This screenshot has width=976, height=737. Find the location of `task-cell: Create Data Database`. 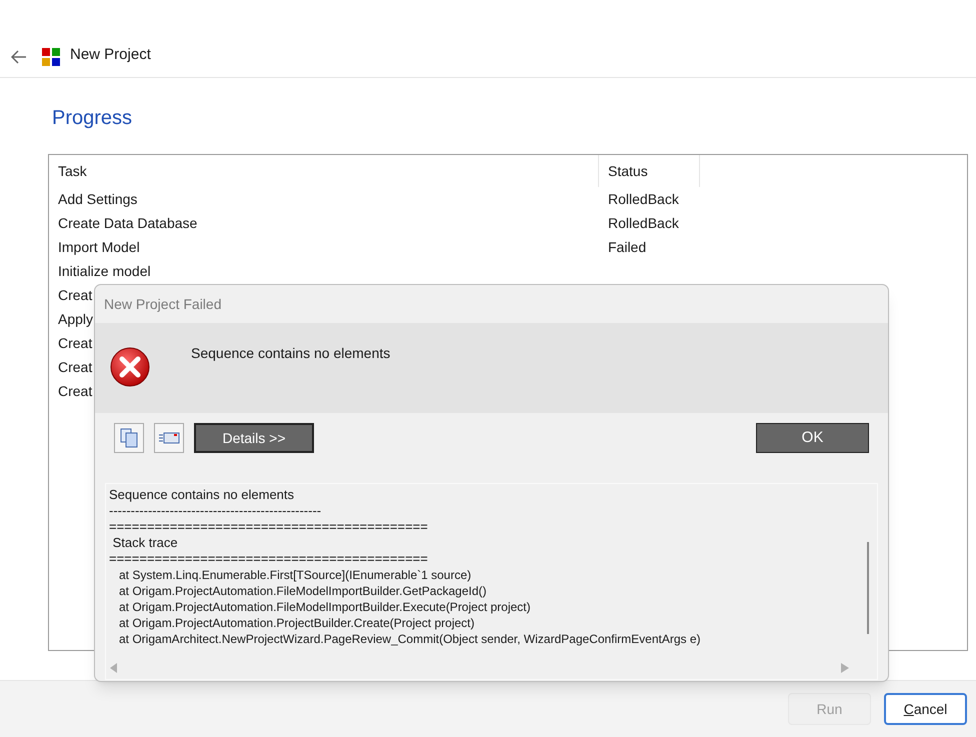

task-cell: Create Data Database is located at coordinates (128, 222).